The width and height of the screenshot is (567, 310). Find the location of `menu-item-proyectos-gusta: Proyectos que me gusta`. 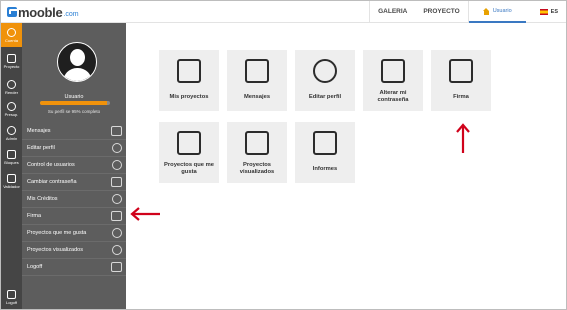

menu-item-proyectos-gusta: Proyectos que me gusta is located at coordinates (74, 233).